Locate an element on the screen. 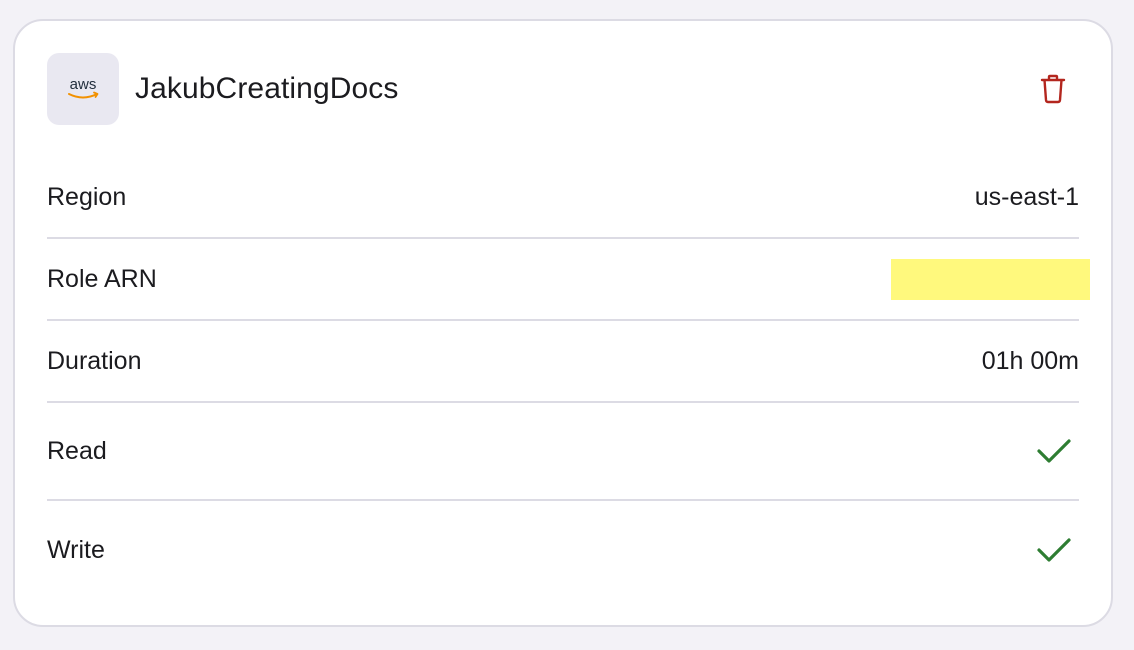  write-label: Write is located at coordinates (76, 549).